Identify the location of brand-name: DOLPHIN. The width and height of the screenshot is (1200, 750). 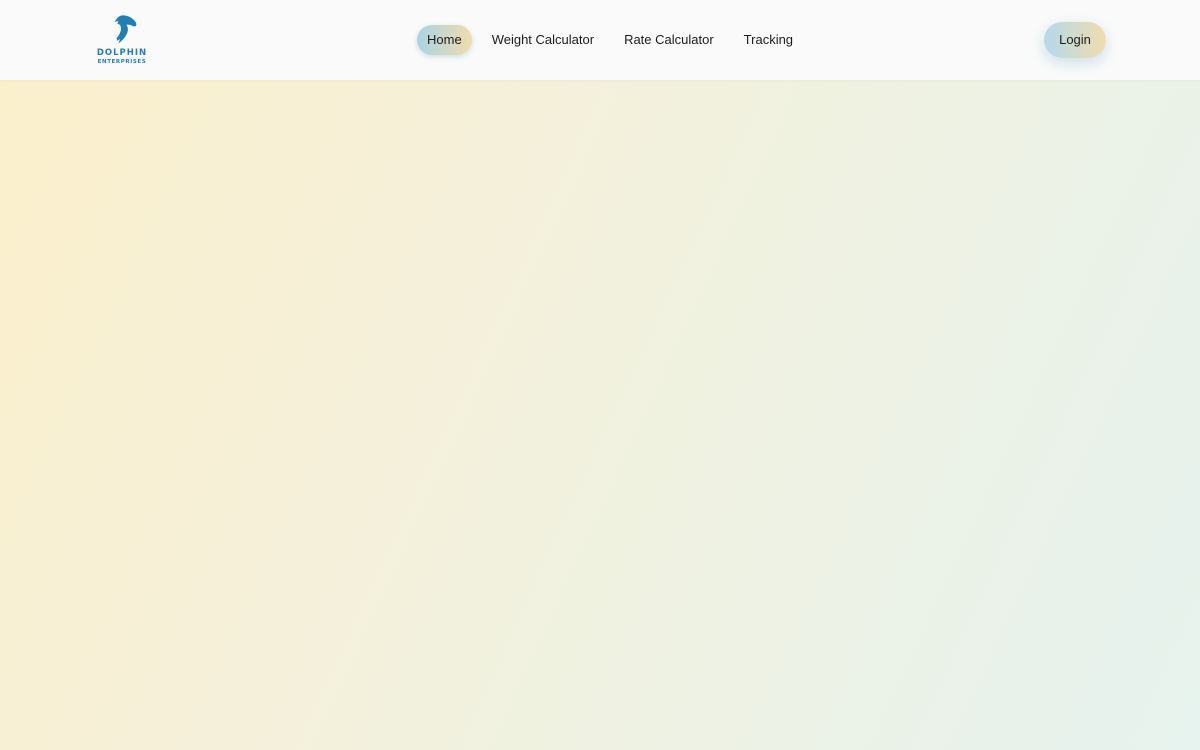
(122, 53).